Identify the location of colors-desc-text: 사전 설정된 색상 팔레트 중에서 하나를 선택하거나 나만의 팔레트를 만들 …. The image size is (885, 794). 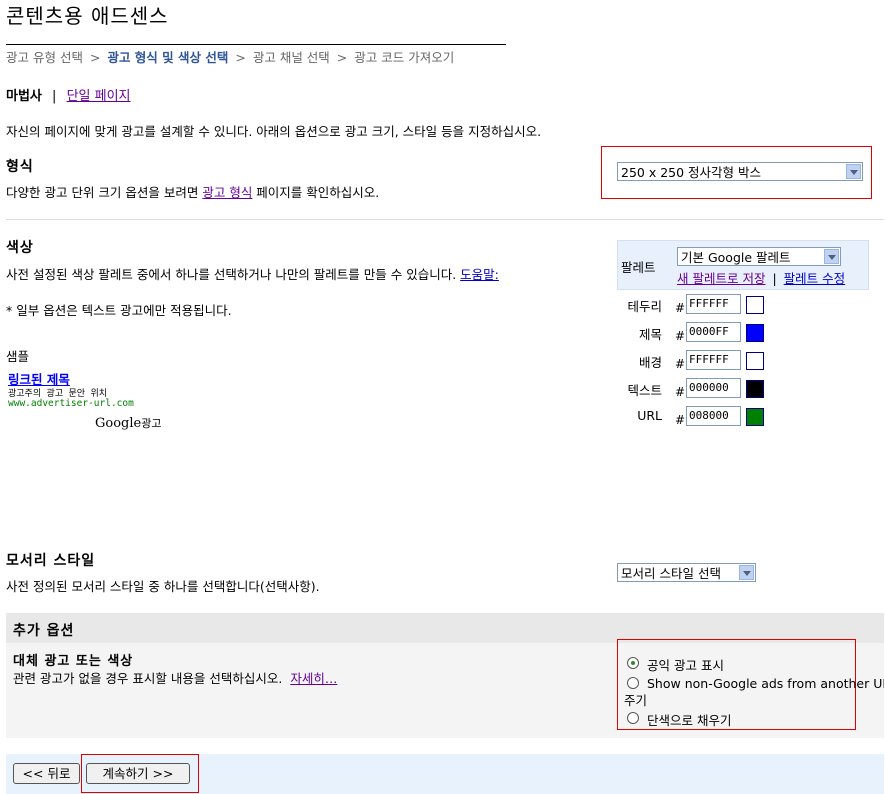
(231, 274).